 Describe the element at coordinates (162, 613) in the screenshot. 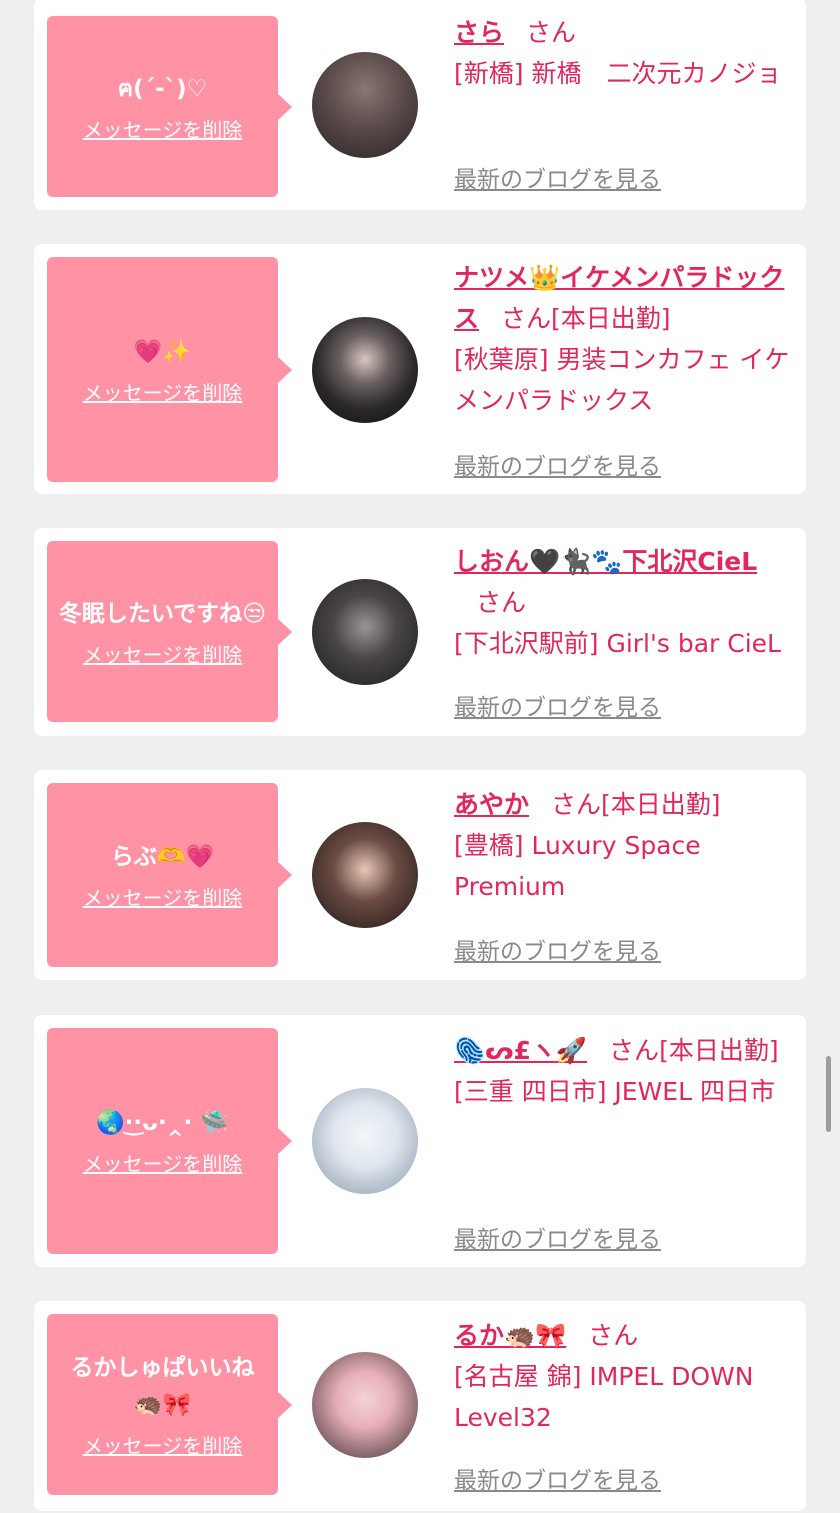

I see `message-text: 冬眠したいですね😒` at that location.